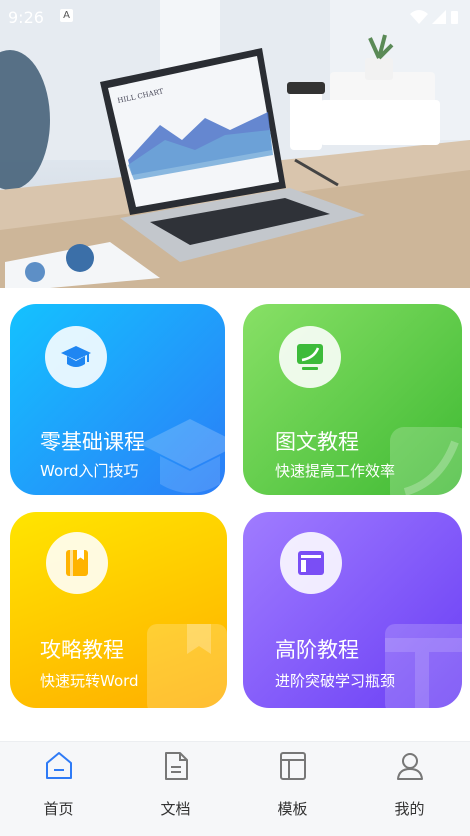 This screenshot has width=470, height=836. What do you see at coordinates (176, 766) in the screenshot?
I see `document-icon` at bounding box center [176, 766].